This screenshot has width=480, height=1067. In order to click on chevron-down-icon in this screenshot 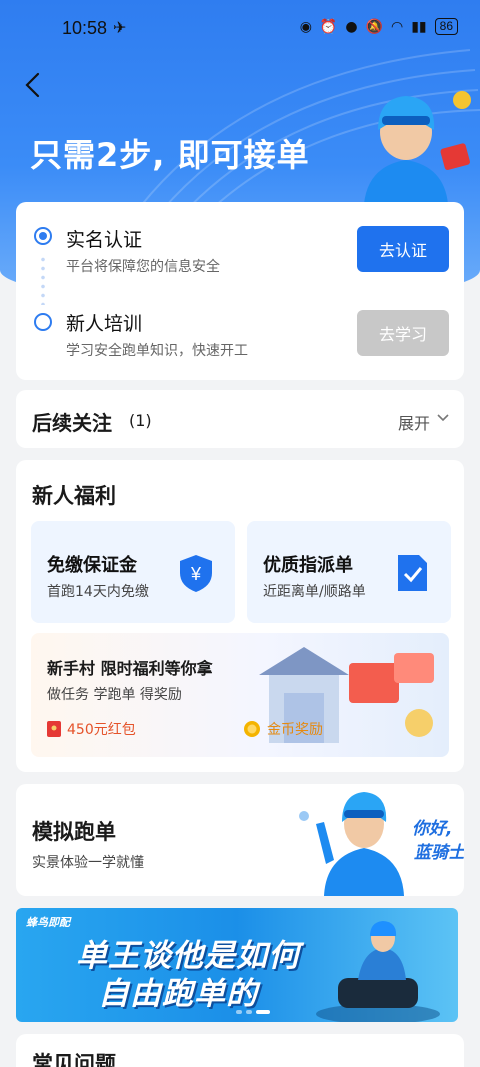, I will do `click(443, 418)`.